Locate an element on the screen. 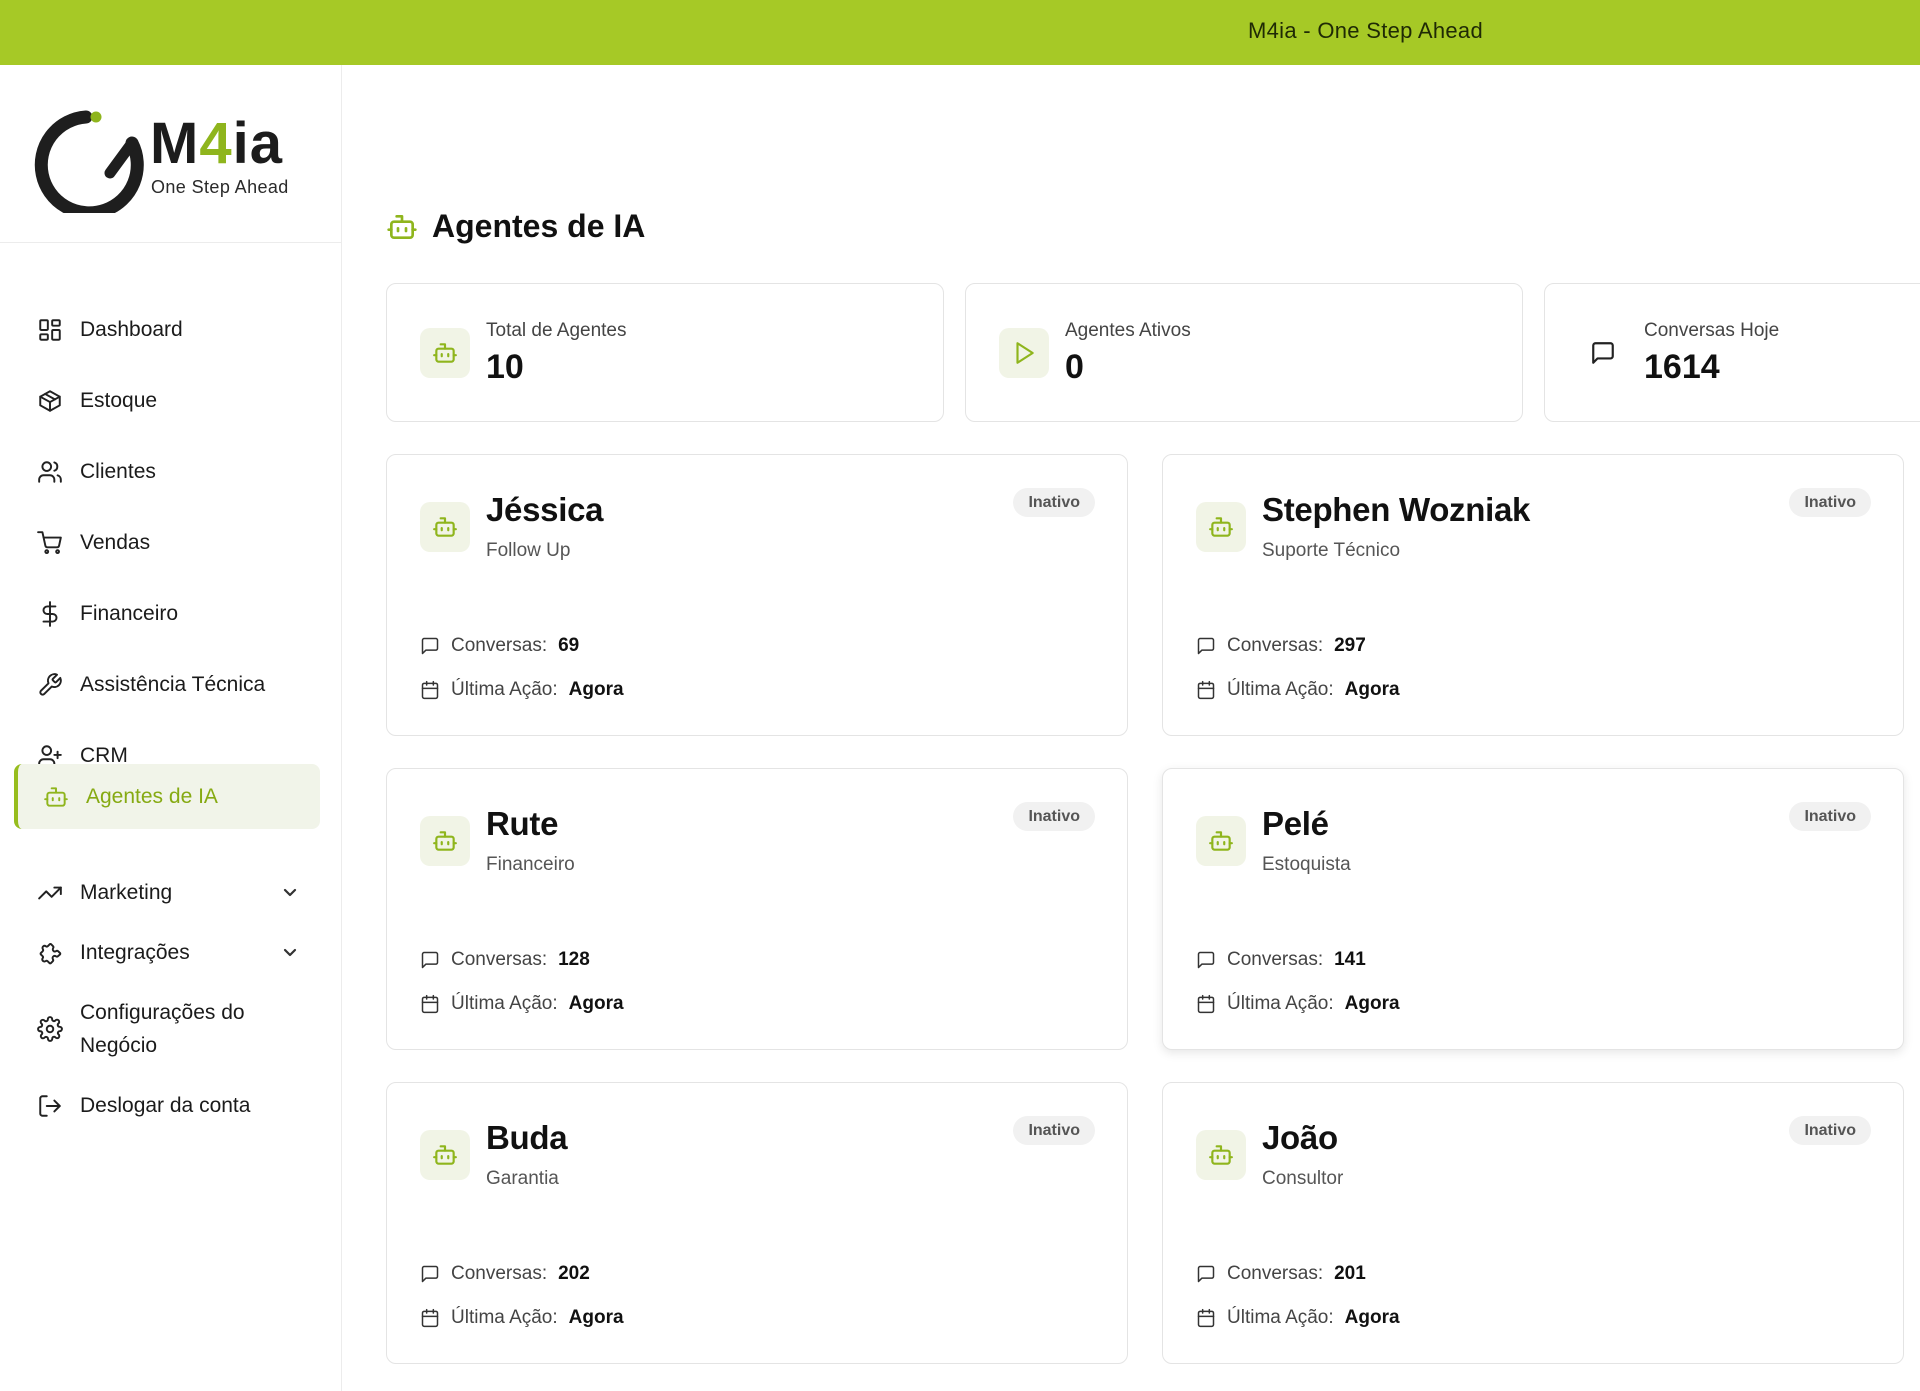  sidebar-item-label: Financeiro is located at coordinates (129, 613).